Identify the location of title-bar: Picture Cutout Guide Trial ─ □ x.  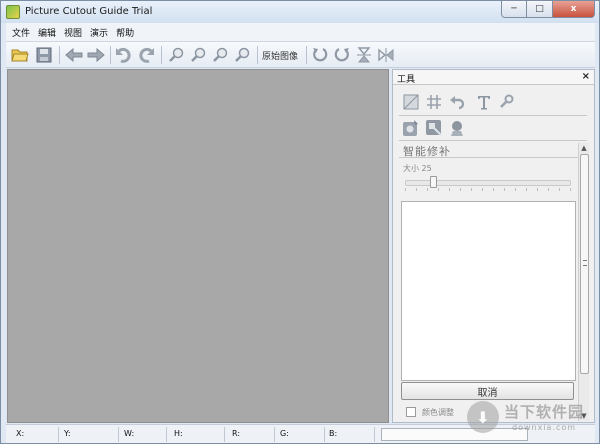
(300, 12).